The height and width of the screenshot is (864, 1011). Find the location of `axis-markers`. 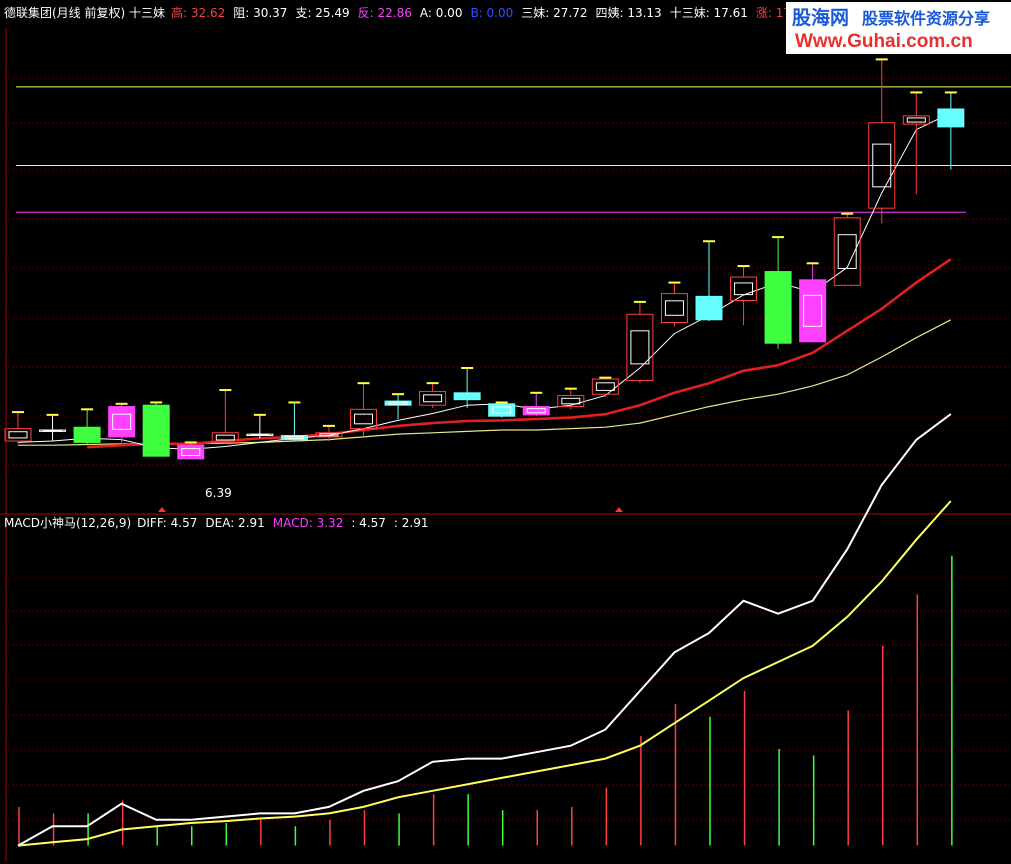

axis-markers is located at coordinates (390, 509).